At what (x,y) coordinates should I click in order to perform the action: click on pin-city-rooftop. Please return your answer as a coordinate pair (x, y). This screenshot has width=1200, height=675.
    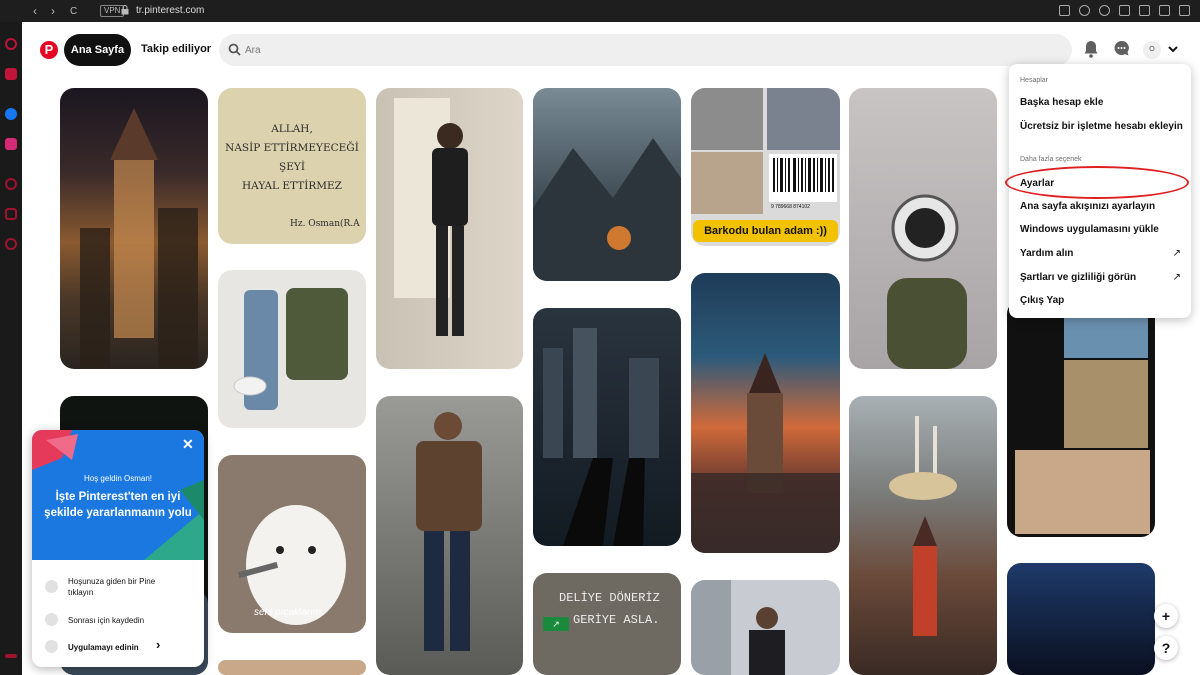
    Looking at the image, I should click on (607, 427).